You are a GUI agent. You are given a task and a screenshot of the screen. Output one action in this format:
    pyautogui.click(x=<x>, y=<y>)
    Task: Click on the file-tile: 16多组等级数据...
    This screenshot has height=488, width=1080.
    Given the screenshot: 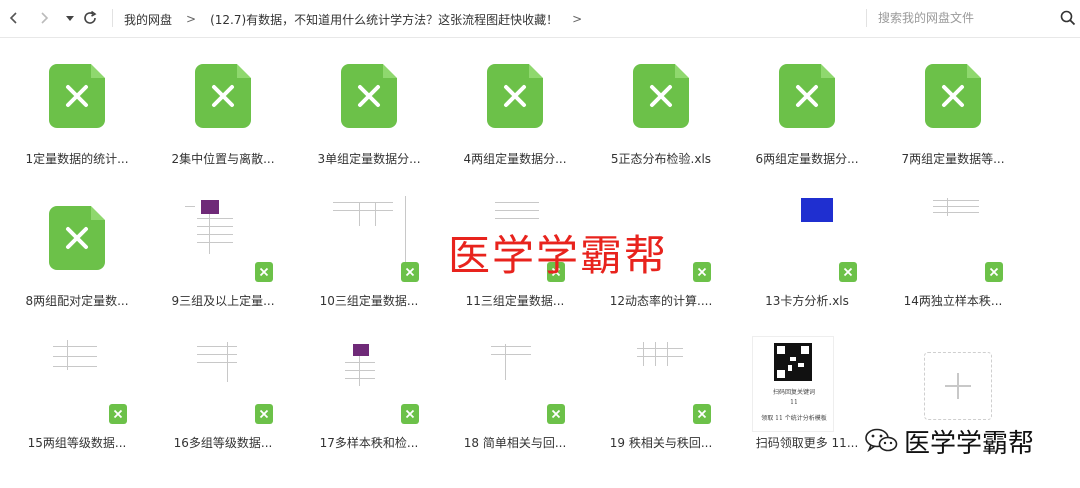 What is the action you would take?
    pyautogui.click(x=223, y=402)
    